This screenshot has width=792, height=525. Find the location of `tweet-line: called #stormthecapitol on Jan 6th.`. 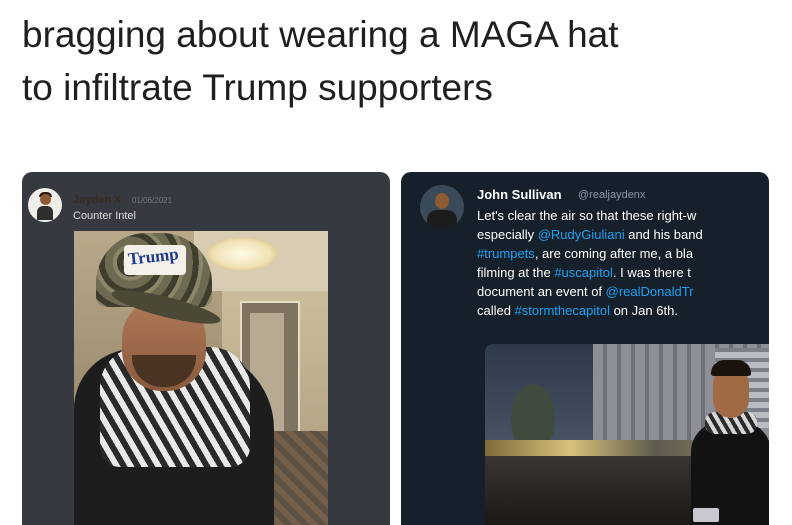

tweet-line: called #stormthecapitol on Jan 6th. is located at coordinates (623, 310).